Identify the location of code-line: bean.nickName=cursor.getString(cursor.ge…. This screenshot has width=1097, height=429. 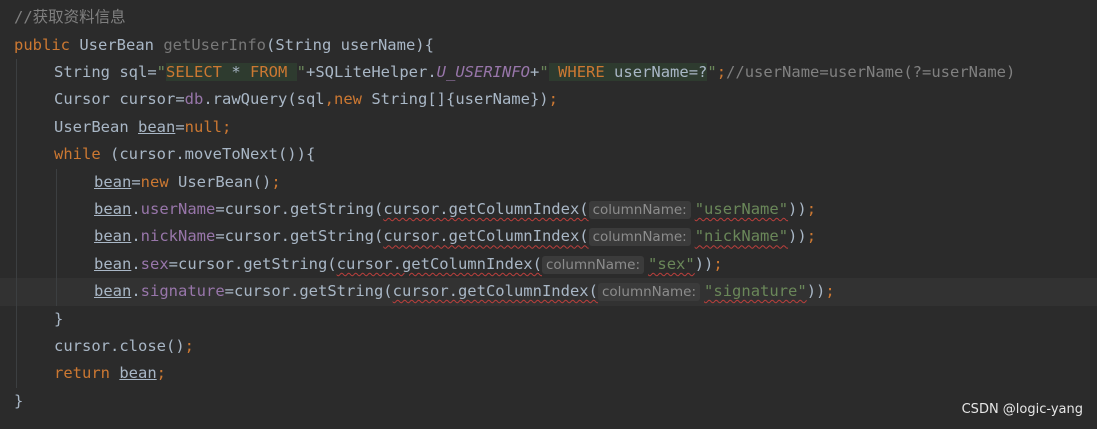
(548, 237).